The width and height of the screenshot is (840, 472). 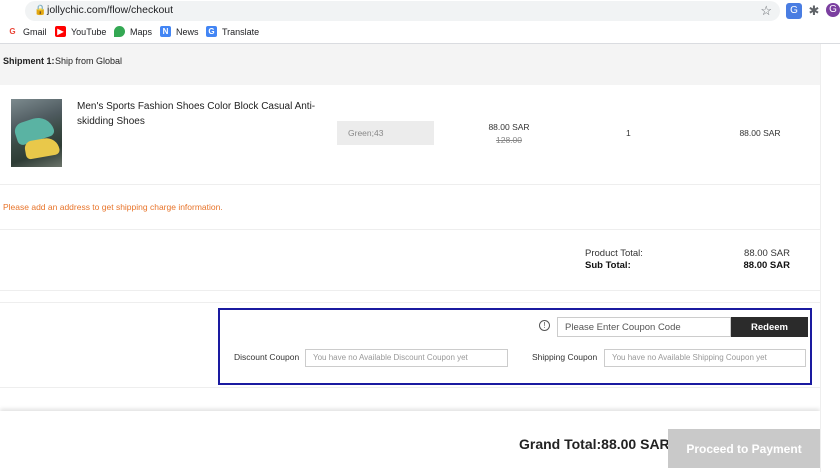 What do you see at coordinates (119, 31) in the screenshot?
I see `maps-icon` at bounding box center [119, 31].